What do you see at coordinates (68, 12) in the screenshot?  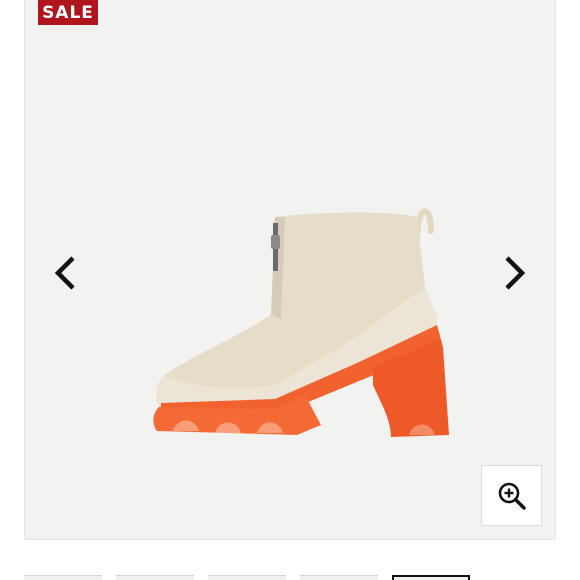 I see `sale-badge: SALE` at bounding box center [68, 12].